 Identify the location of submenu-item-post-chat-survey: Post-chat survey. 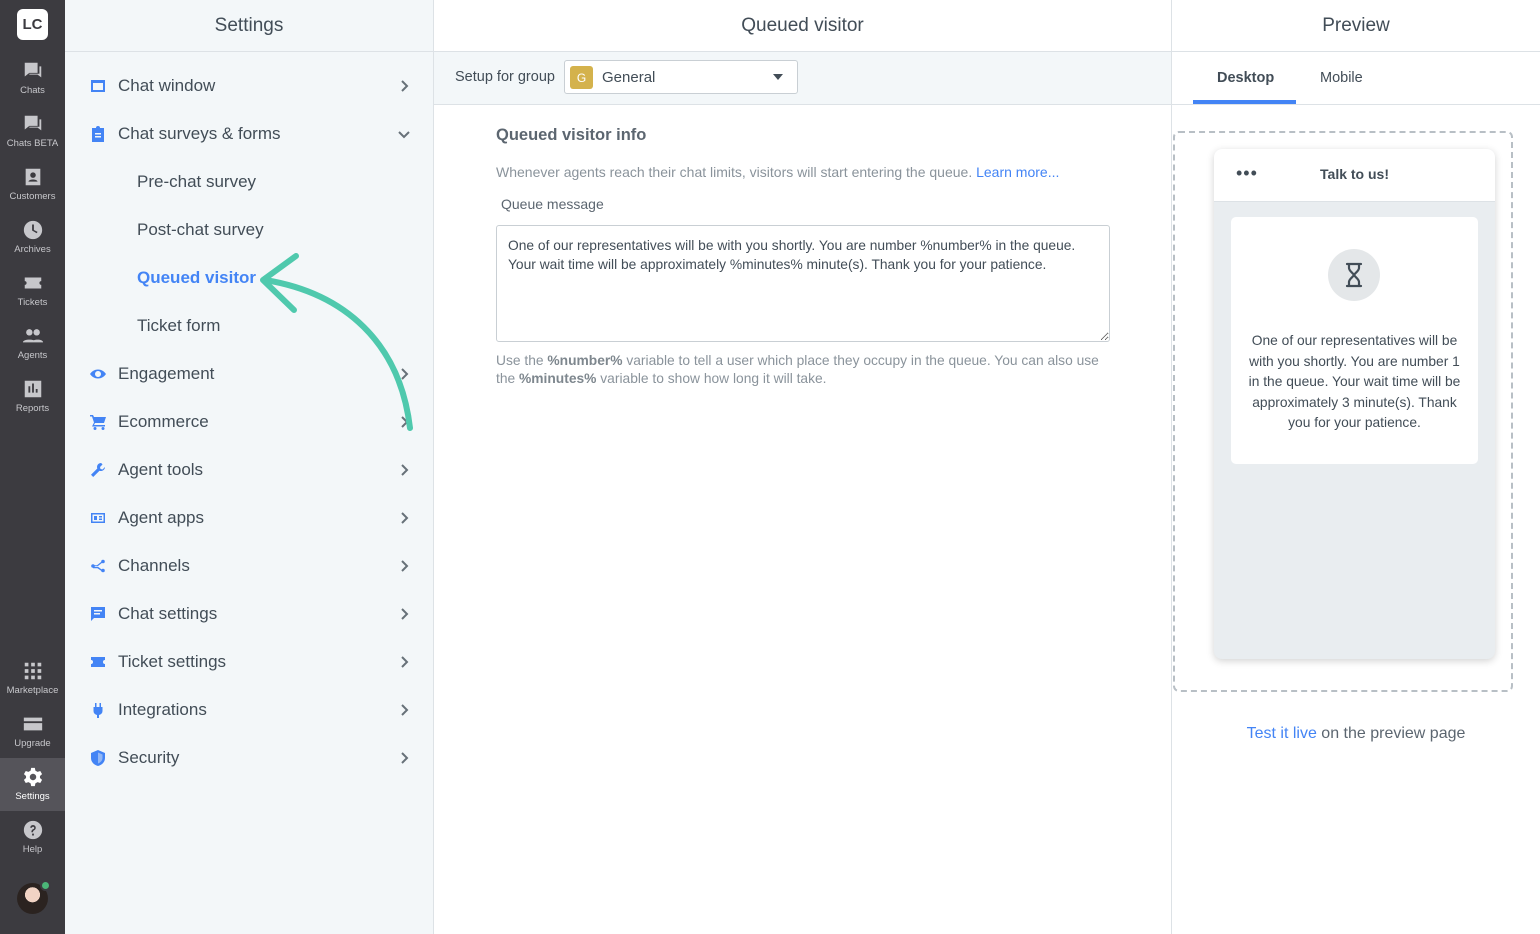
(249, 230).